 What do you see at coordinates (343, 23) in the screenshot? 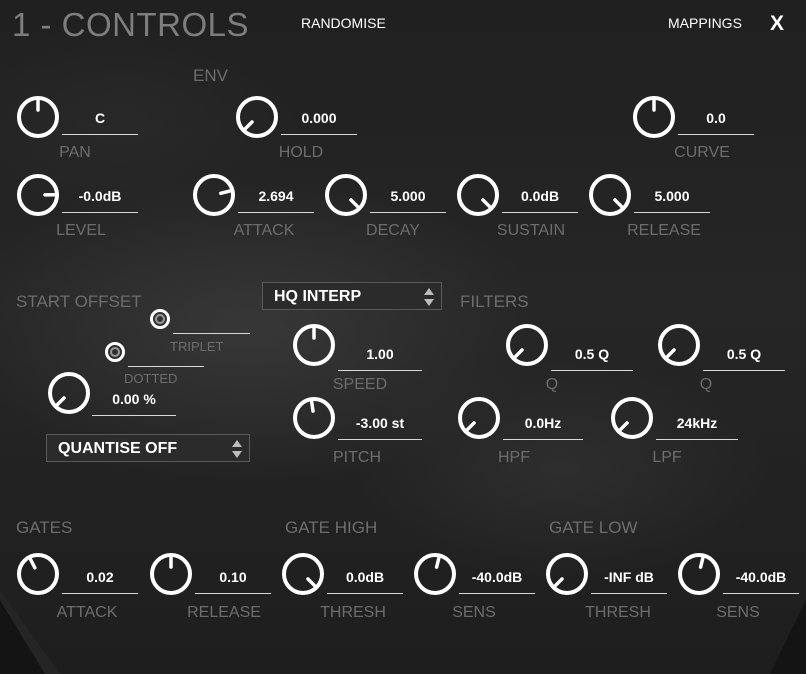
I see `randomise-button: RANDOMISE` at bounding box center [343, 23].